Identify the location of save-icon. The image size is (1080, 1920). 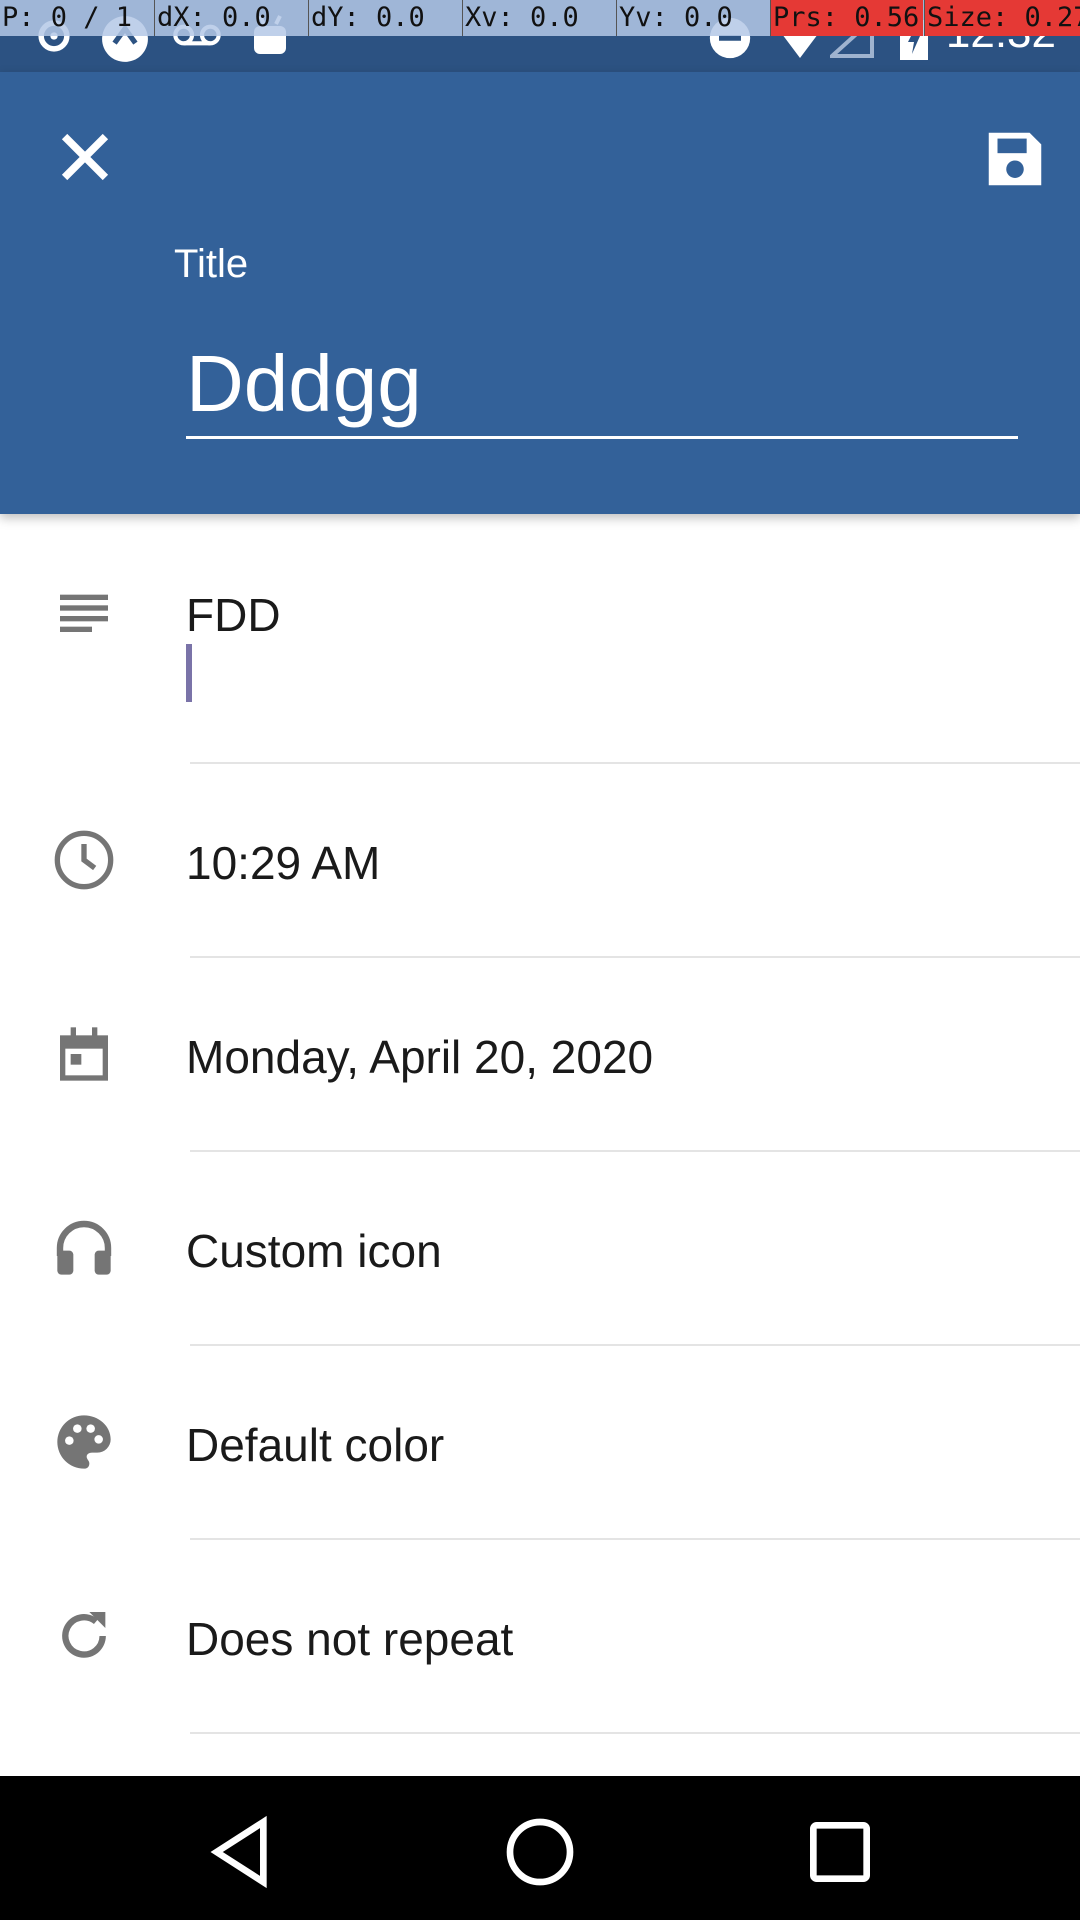
(1015, 159).